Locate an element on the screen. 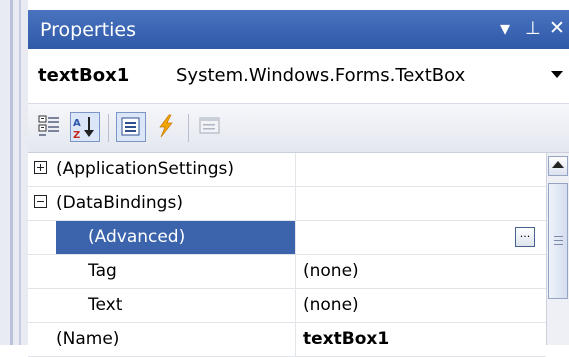  properties-icon is located at coordinates (130, 126).